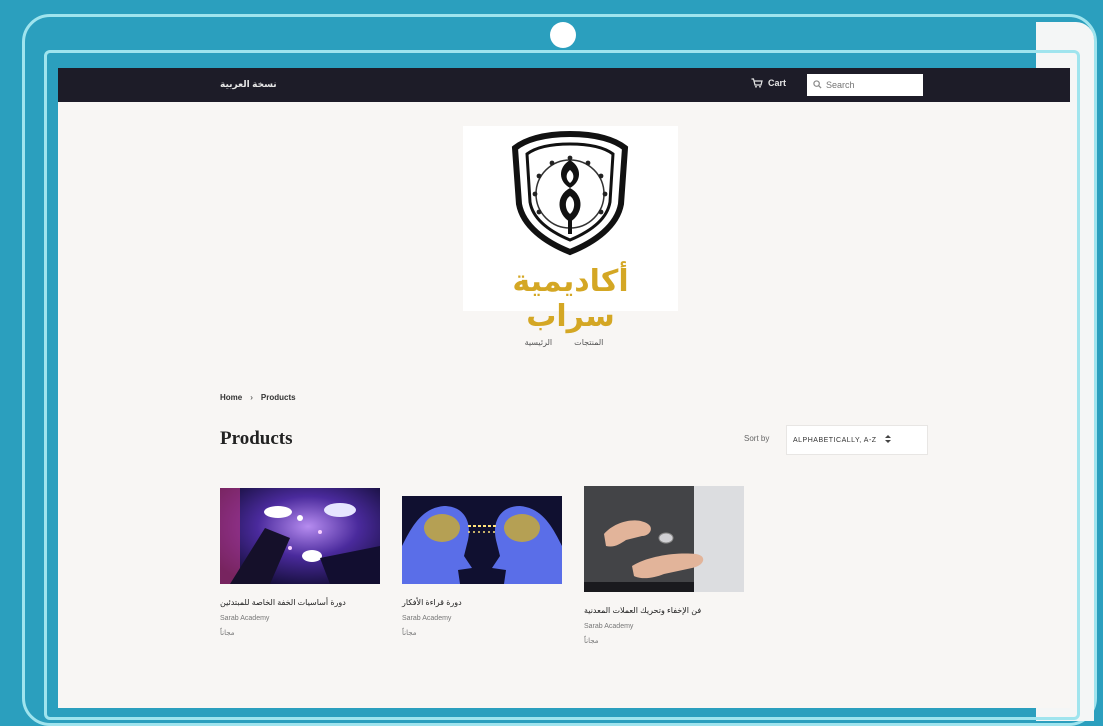 This screenshot has height=726, width=1103. What do you see at coordinates (539, 342) in the screenshot?
I see `nav-item-home: الرئيسية` at bounding box center [539, 342].